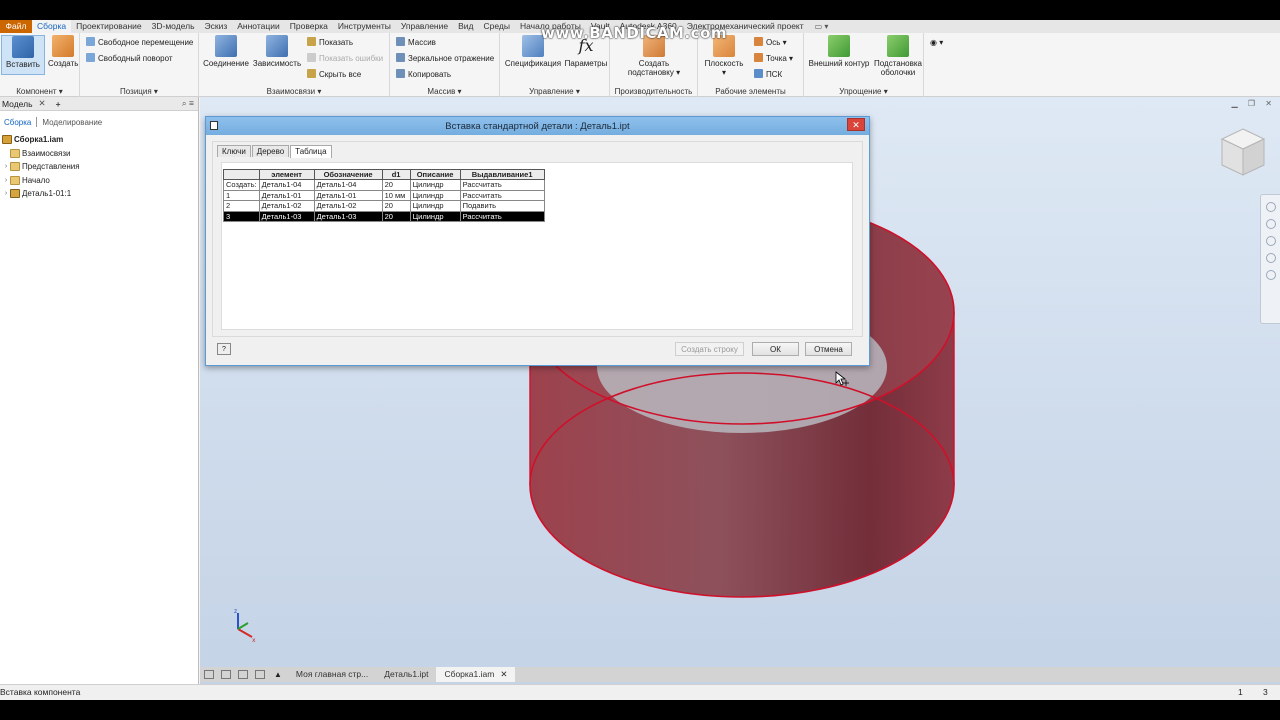  Describe the element at coordinates (23, 55) in the screenshot. I see `insert-button: Вставить` at that location.